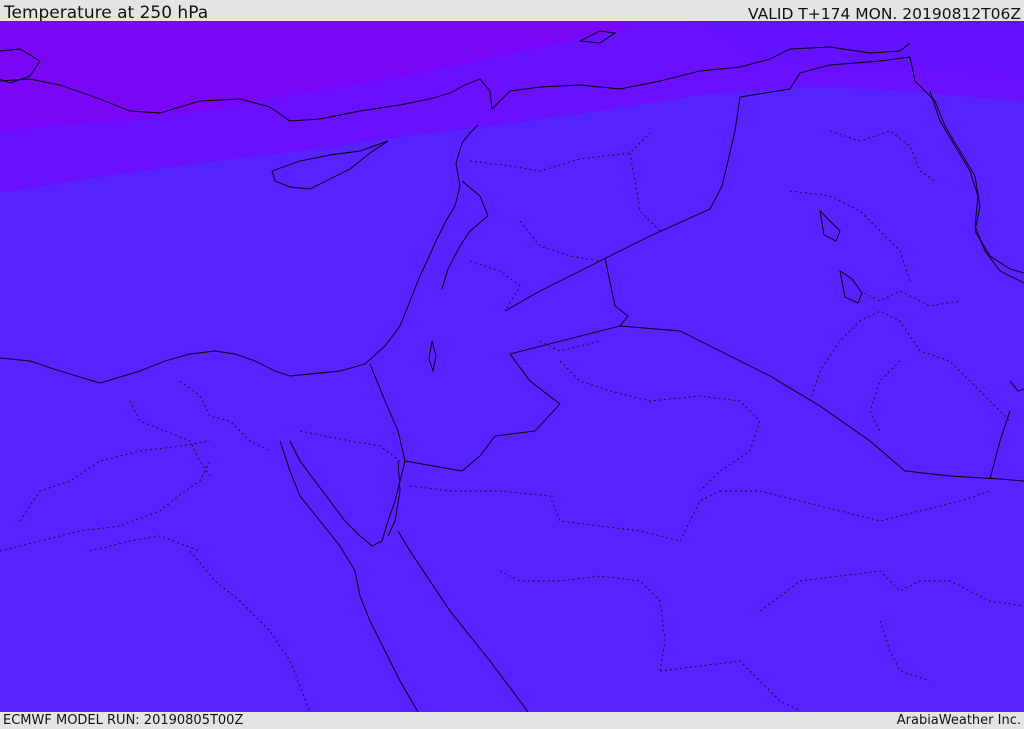  Describe the element at coordinates (106, 13) in the screenshot. I see `map-title: Temperature at 250 hPa` at that location.